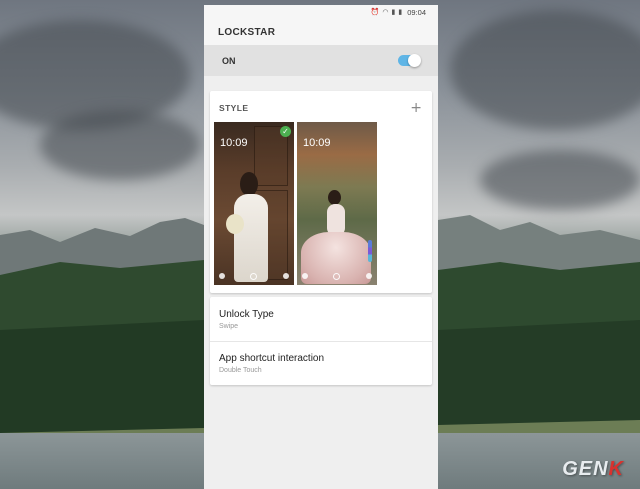 Image resolution: width=640 pixels, height=489 pixels. What do you see at coordinates (251, 238) in the screenshot?
I see `woman-figure-dress` at bounding box center [251, 238].